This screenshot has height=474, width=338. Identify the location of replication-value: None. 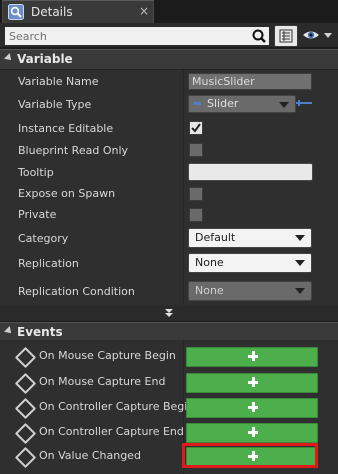
(209, 262).